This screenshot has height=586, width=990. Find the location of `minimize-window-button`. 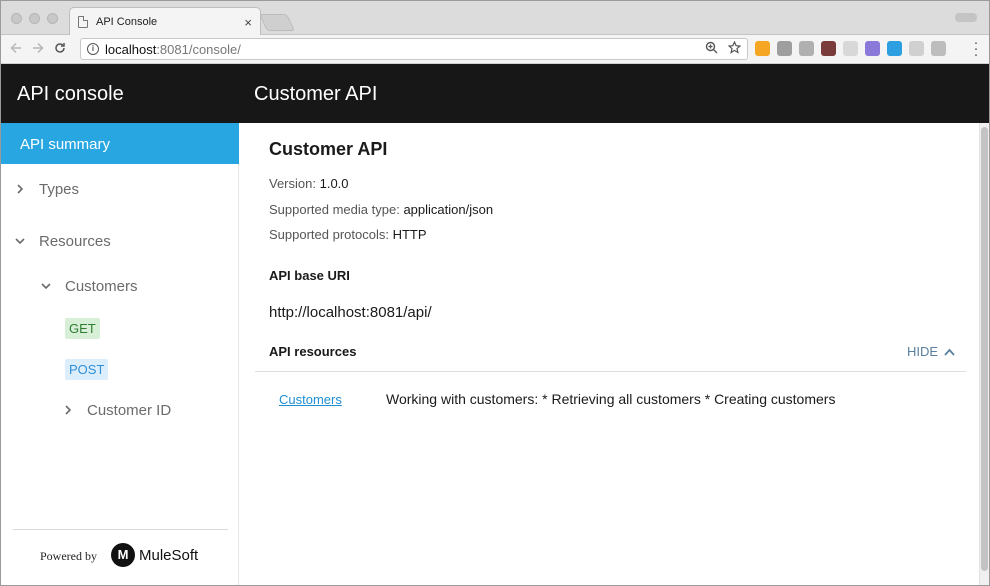

minimize-window-button is located at coordinates (34, 18).